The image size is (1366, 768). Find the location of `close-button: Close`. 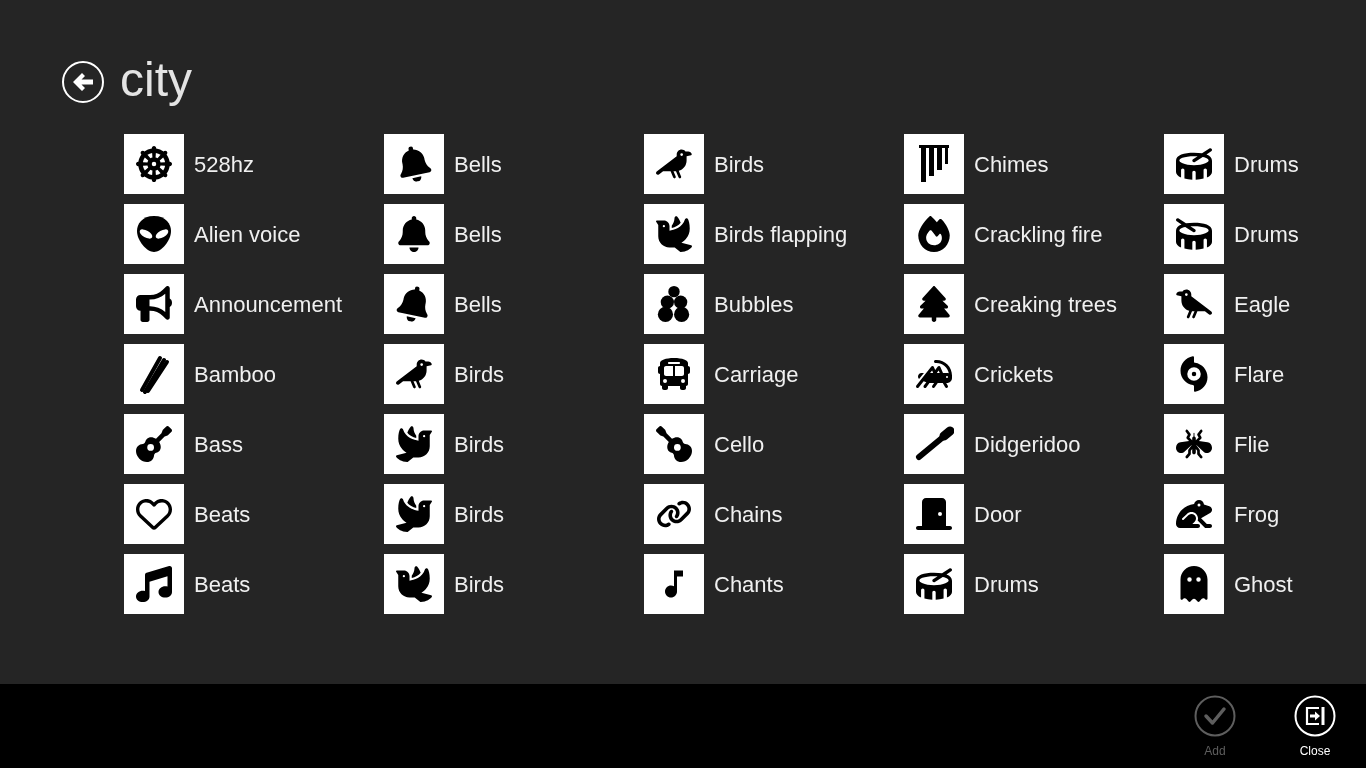

close-button: Close is located at coordinates (1315, 722).